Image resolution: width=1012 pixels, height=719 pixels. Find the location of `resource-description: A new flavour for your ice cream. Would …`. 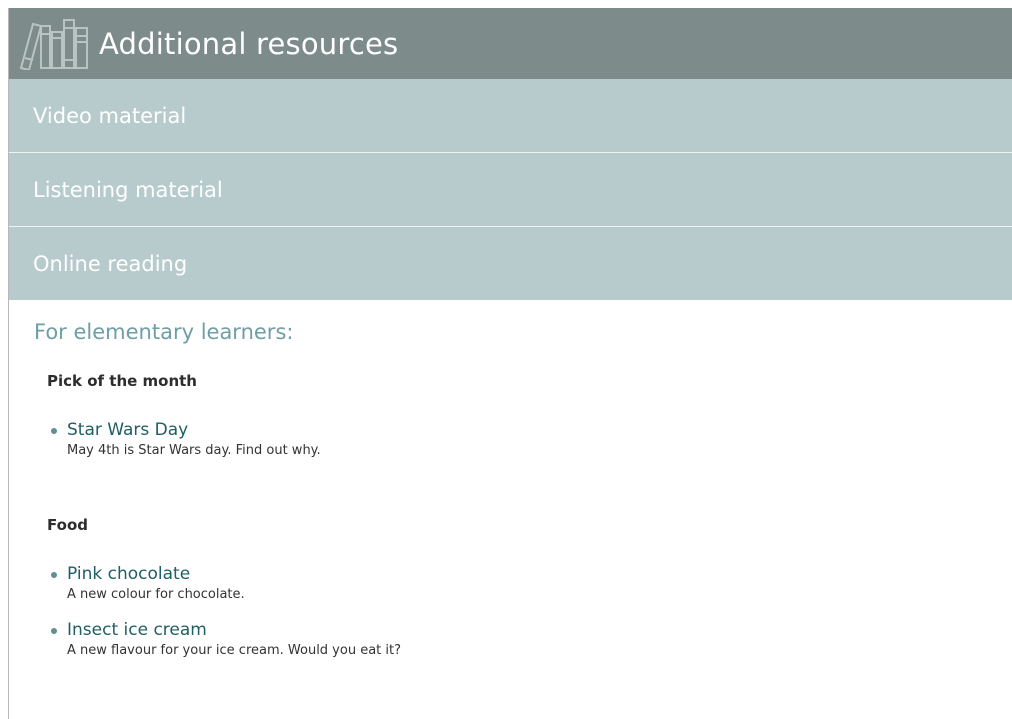

resource-description: A new flavour for your ice cream. Would … is located at coordinates (234, 650).